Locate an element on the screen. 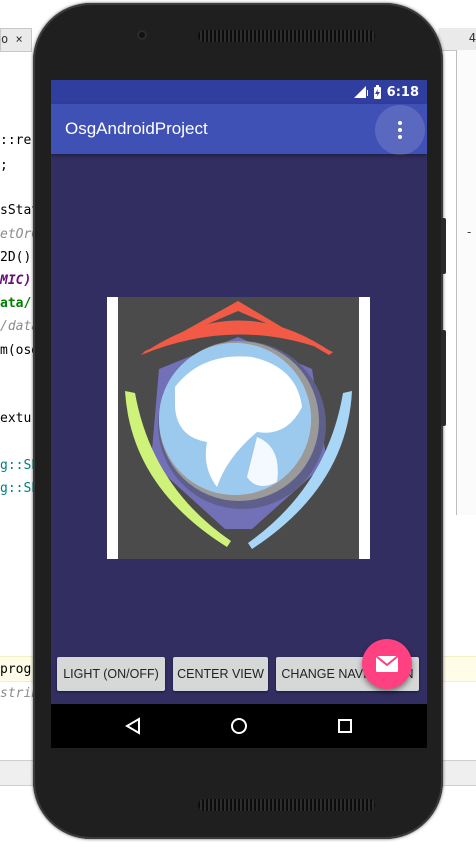  email-icon is located at coordinates (387, 663).